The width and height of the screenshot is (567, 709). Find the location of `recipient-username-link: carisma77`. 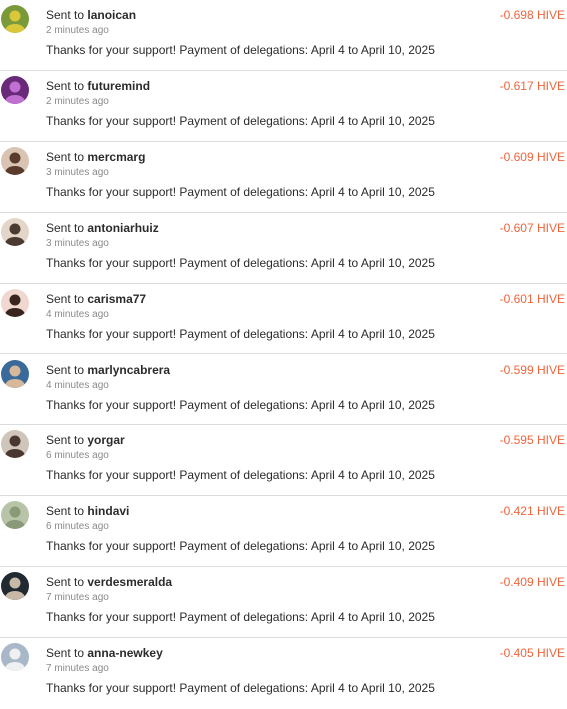

recipient-username-link: carisma77 is located at coordinates (116, 299).